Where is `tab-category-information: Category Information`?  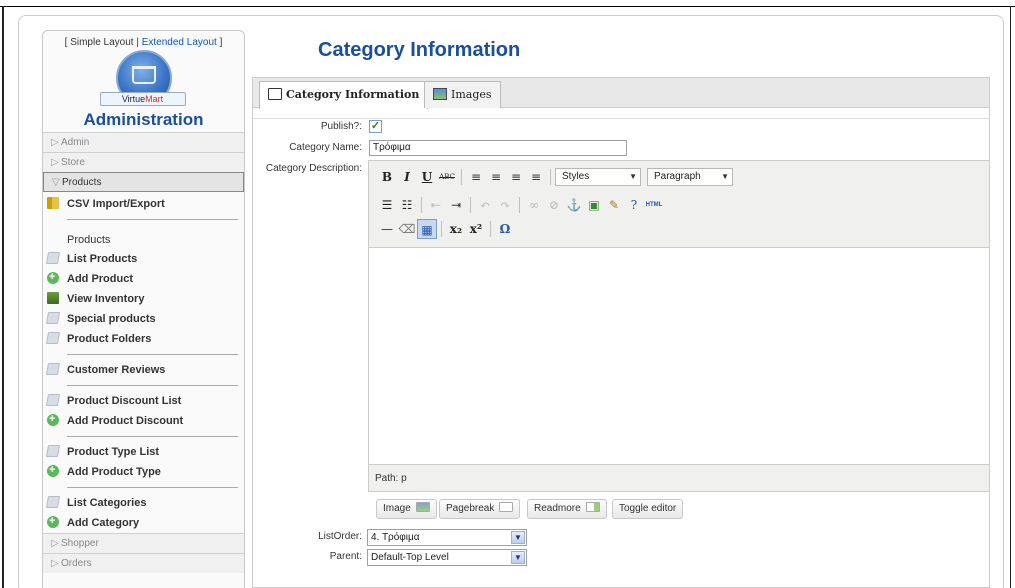
tab-category-information: Category Information is located at coordinates (344, 95).